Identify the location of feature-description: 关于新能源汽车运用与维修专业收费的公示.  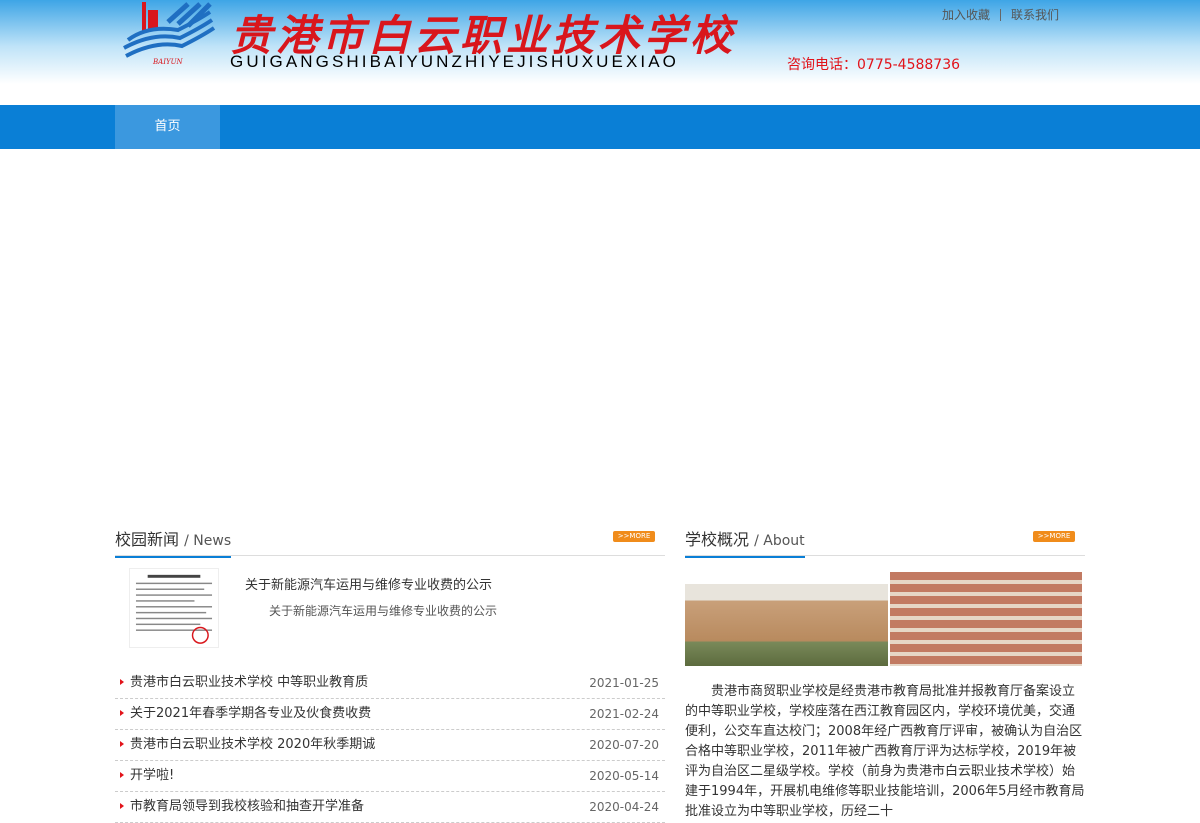
(383, 611).